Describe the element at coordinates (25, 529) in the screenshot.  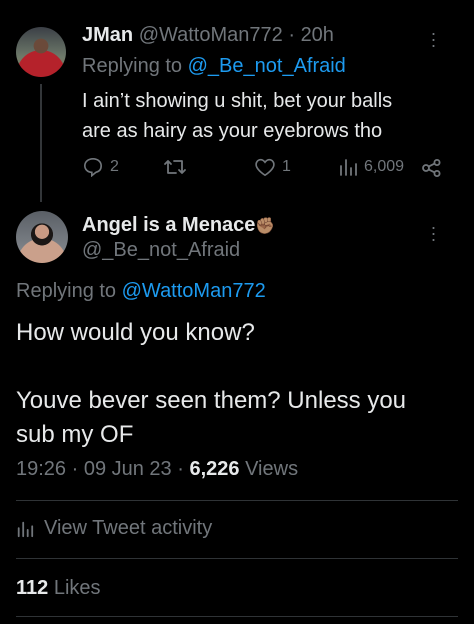
I see `analytics-icon` at that location.